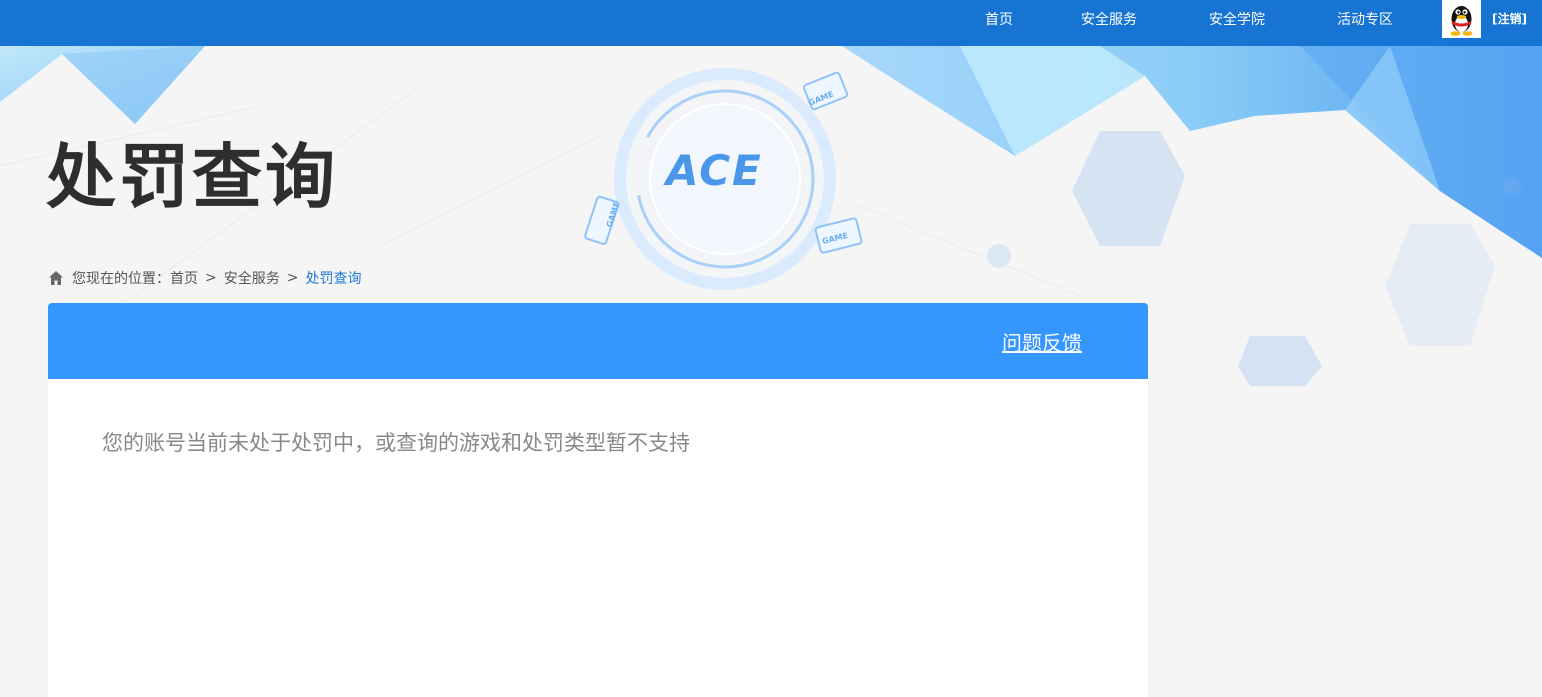  I want to click on result-message: 您的账号当前未处于处罚中，或查询的游戏和处罚类型暂不支持, so click(396, 443).